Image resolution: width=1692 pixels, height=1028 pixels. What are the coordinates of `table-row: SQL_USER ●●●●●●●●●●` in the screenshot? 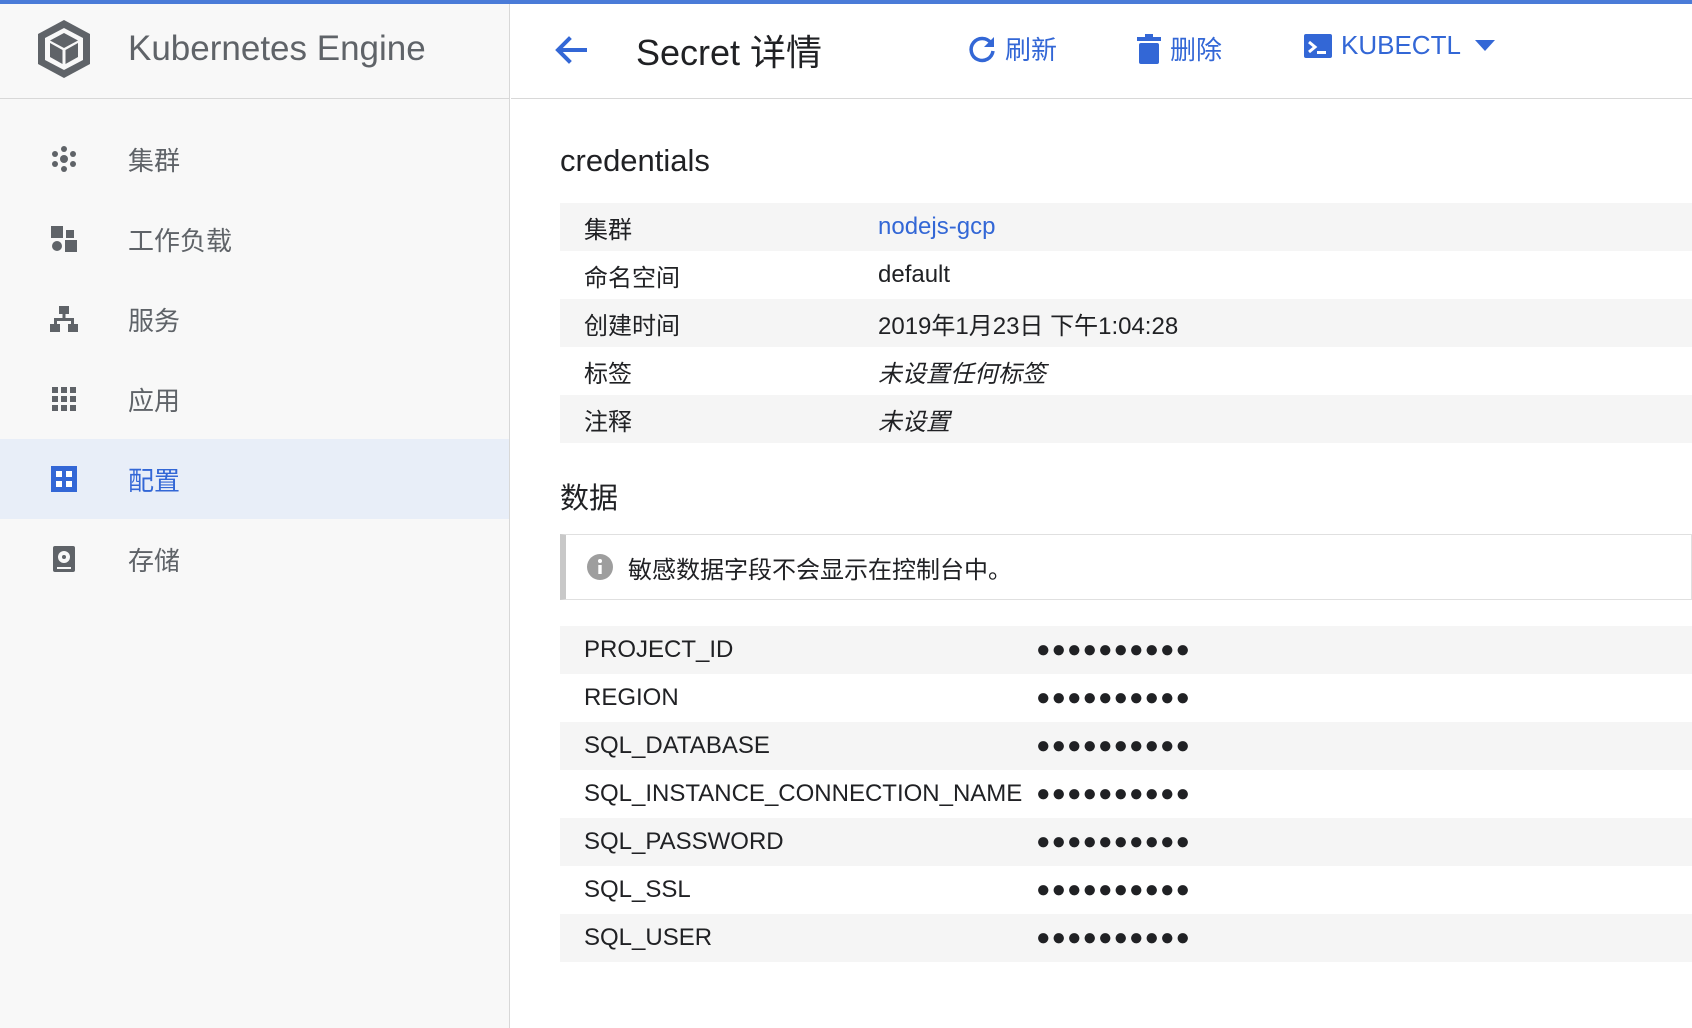 It's located at (1126, 938).